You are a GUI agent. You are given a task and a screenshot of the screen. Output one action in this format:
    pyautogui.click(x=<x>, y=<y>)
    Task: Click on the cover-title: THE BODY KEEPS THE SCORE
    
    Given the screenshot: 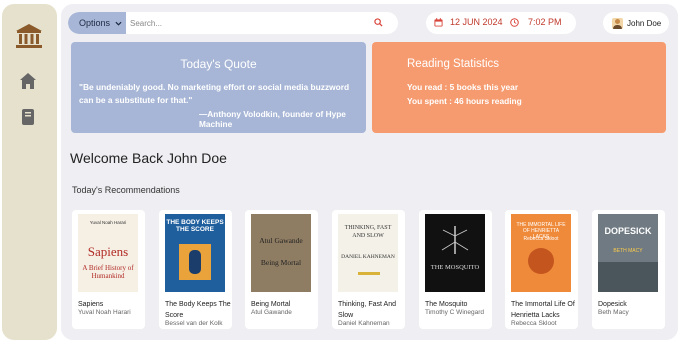 What is the action you would take?
    pyautogui.click(x=195, y=226)
    